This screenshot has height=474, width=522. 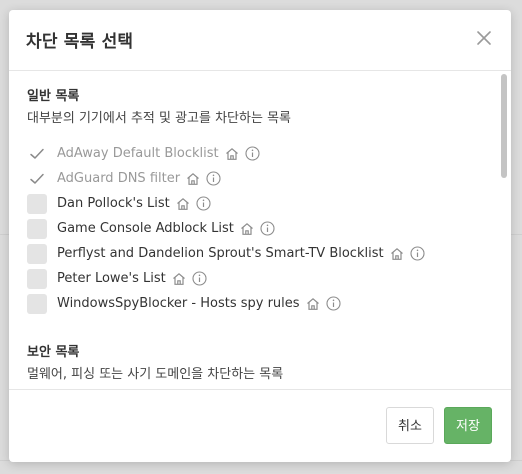 I want to click on list-item: WindowsSpyBlocker - Hosts spy rules, so click(x=260, y=303).